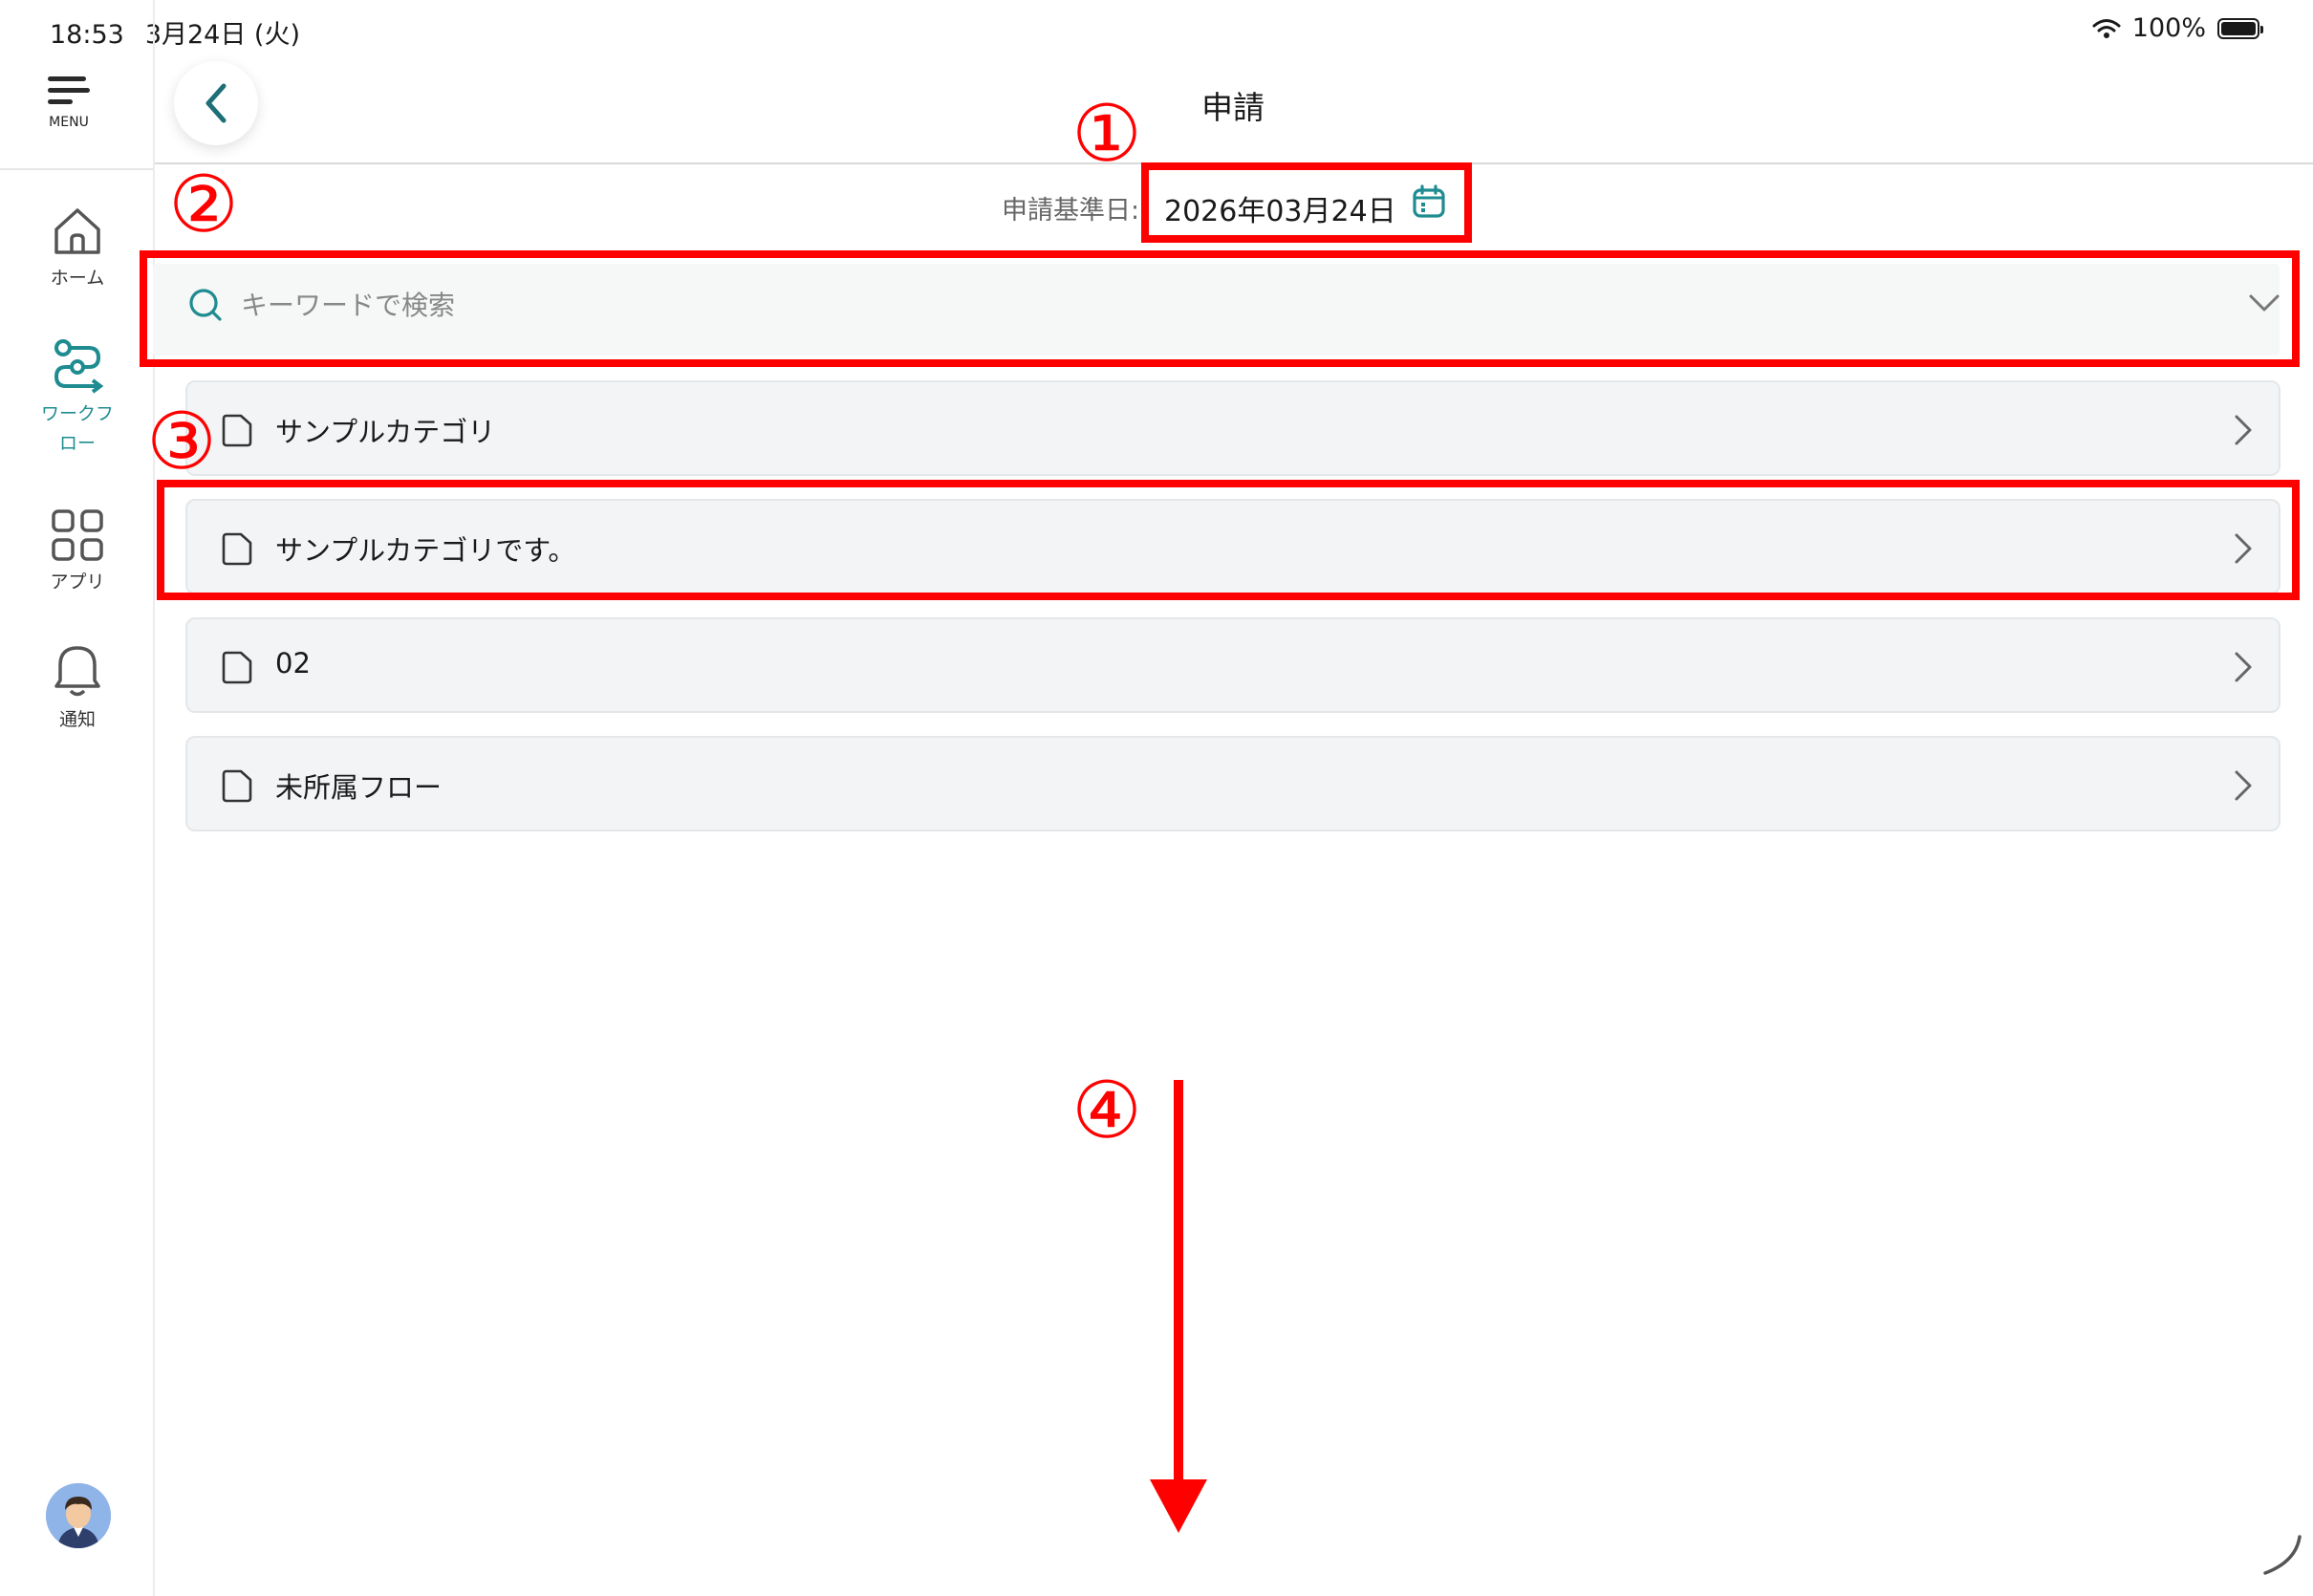  What do you see at coordinates (1233, 665) in the screenshot?
I see `category-row: 02` at bounding box center [1233, 665].